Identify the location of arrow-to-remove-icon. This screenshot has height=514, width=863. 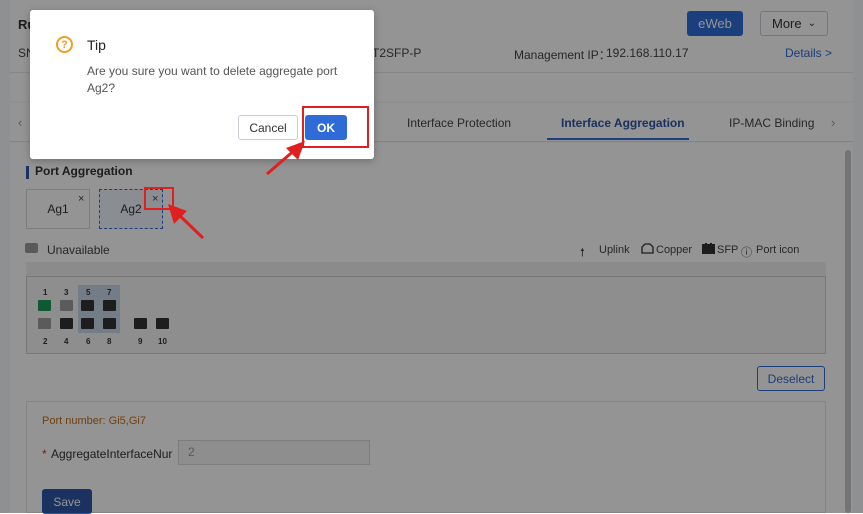
(186, 222).